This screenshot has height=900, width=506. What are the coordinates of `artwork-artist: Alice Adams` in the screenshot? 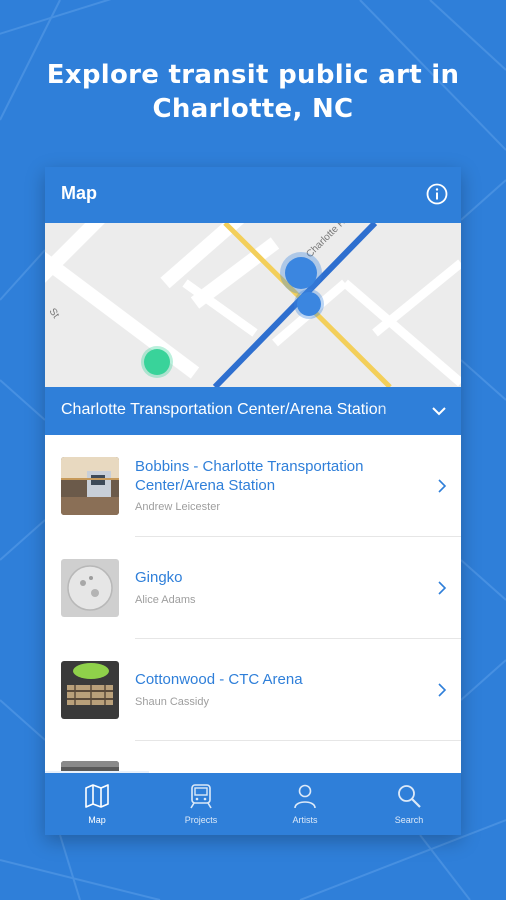 It's located at (165, 600).